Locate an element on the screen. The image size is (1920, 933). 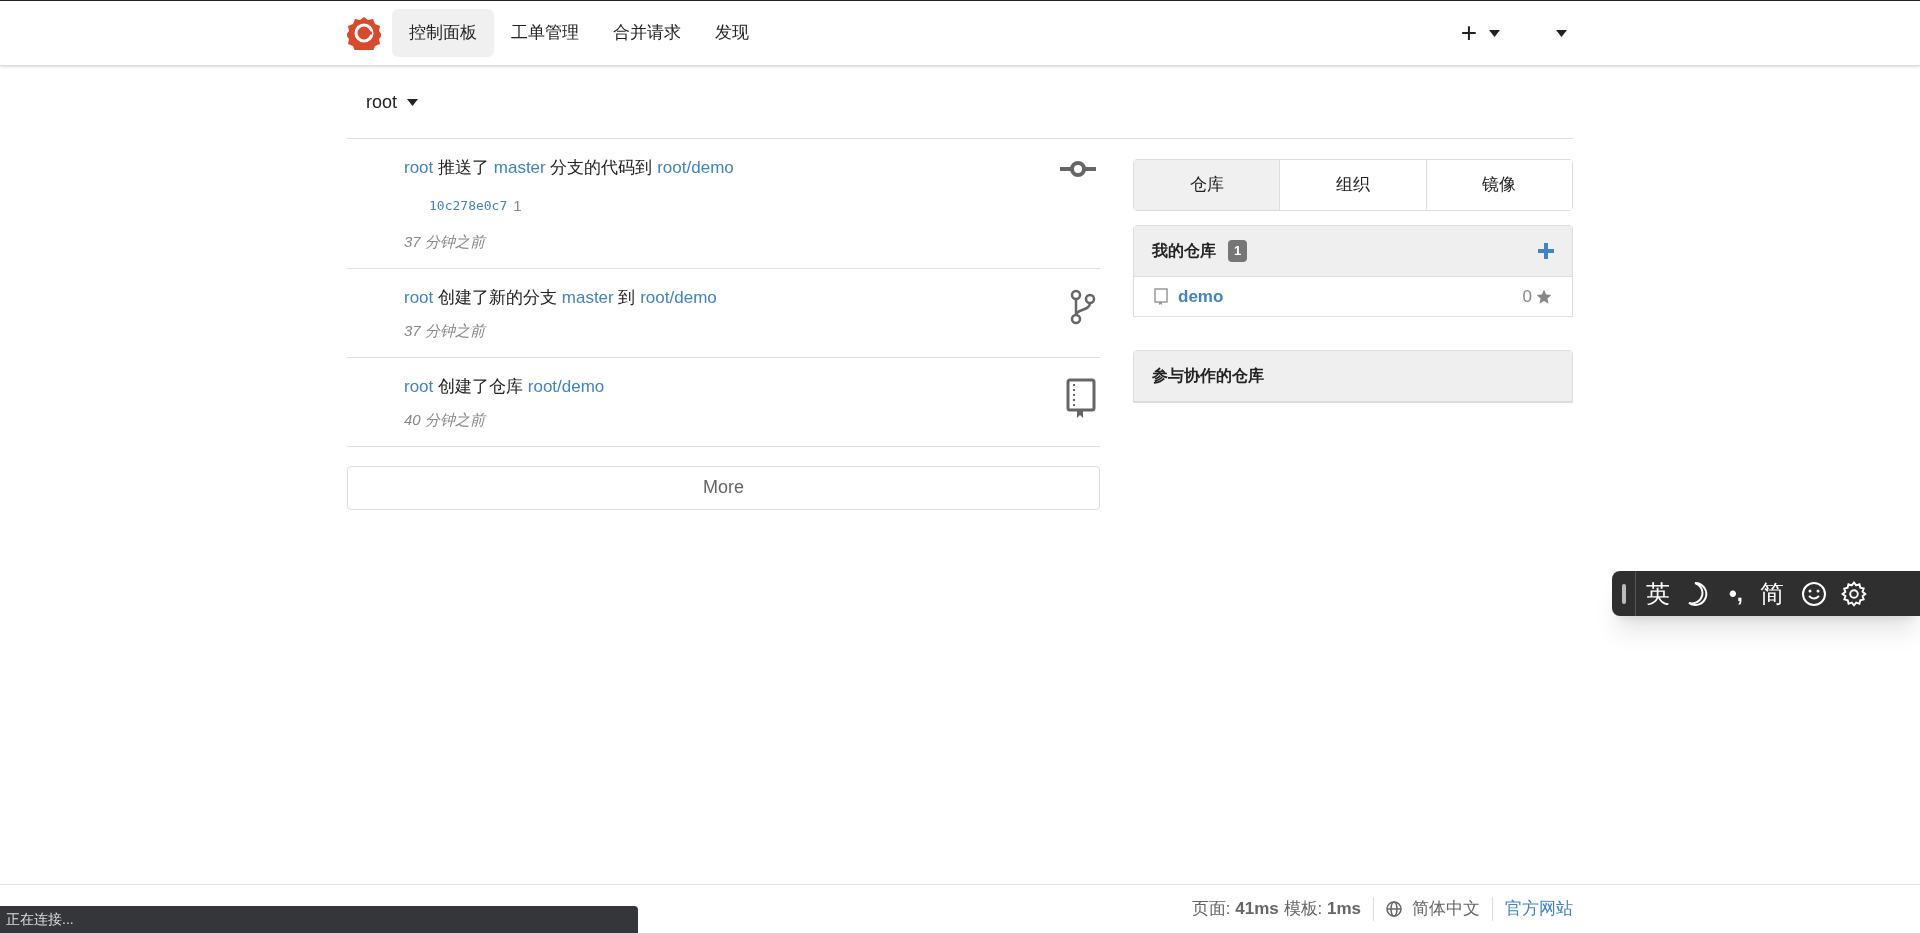
feed-title: root 创建了仓库 root/demo is located at coordinates (505, 386).